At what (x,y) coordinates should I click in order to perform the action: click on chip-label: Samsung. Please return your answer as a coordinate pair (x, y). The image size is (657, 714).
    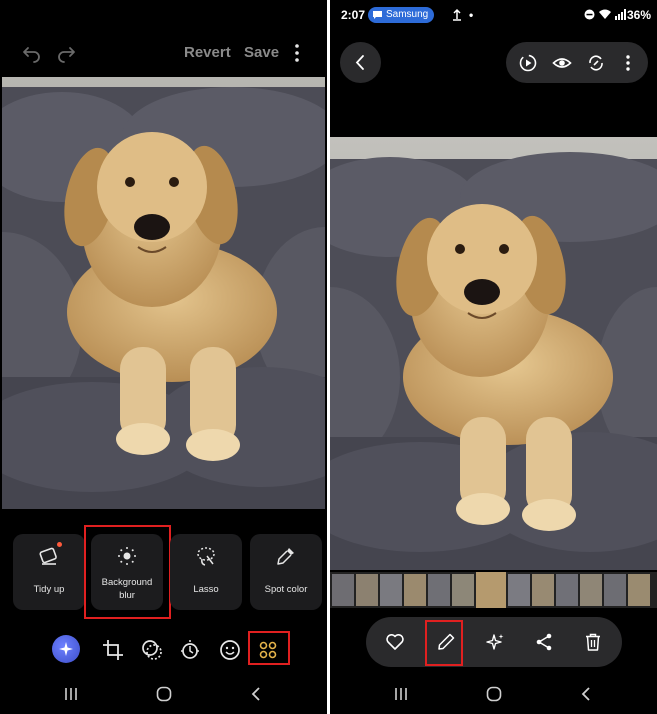
    Looking at the image, I should click on (407, 14).